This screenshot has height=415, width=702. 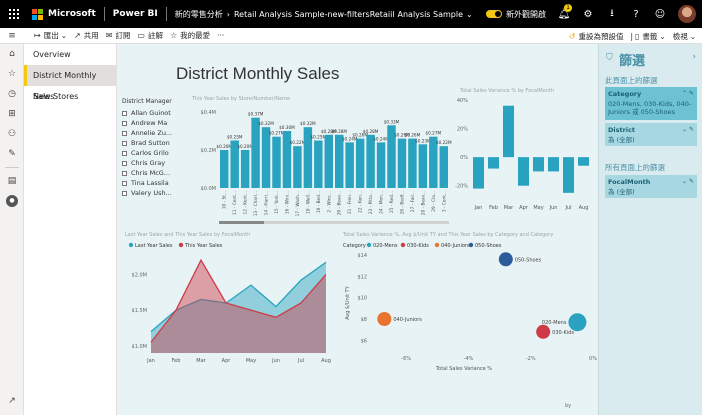 I want to click on more-options-icon: ···, so click(x=220, y=35).